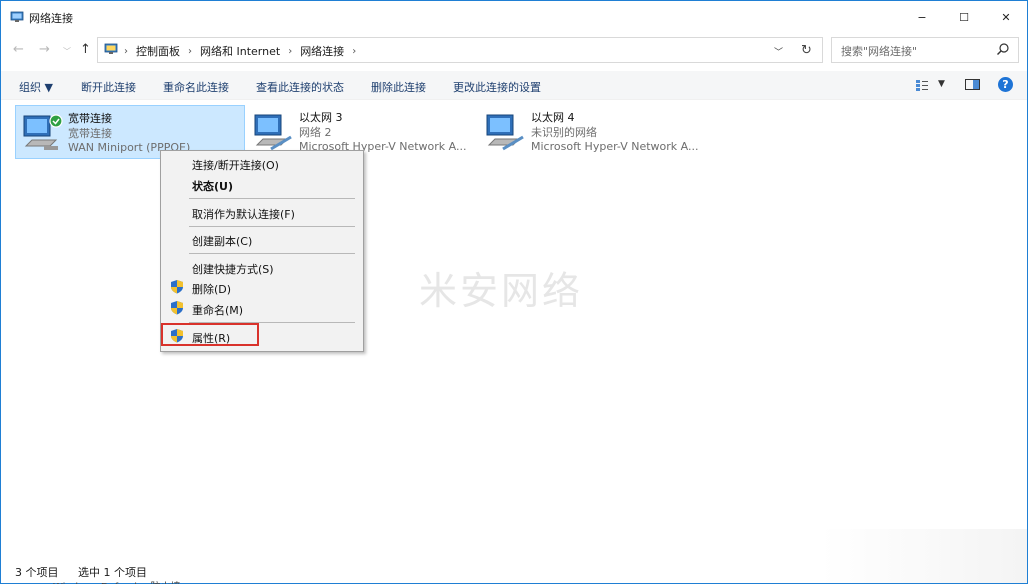 The image size is (1028, 584). What do you see at coordinates (460, 50) in the screenshot?
I see `address-bar: › 控制面板 › 网络和 Internet › 网络连接 ›` at bounding box center [460, 50].